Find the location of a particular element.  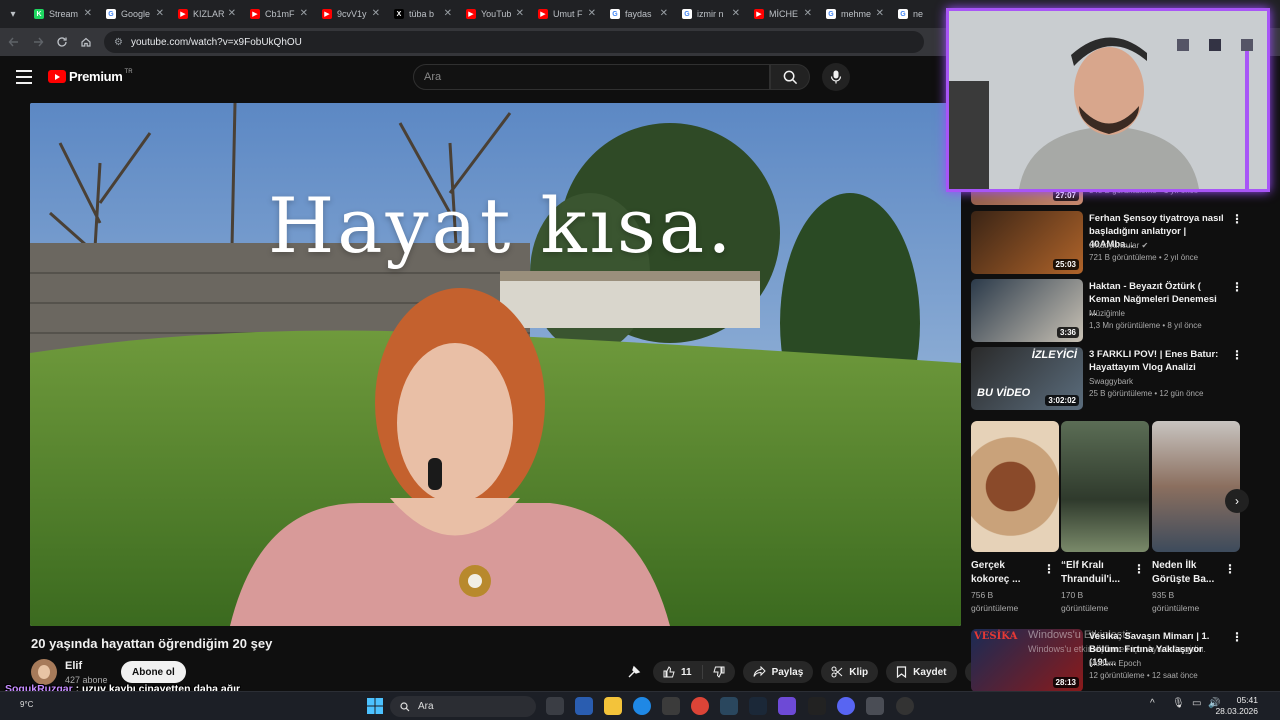

voice-search-button is located at coordinates (836, 77).